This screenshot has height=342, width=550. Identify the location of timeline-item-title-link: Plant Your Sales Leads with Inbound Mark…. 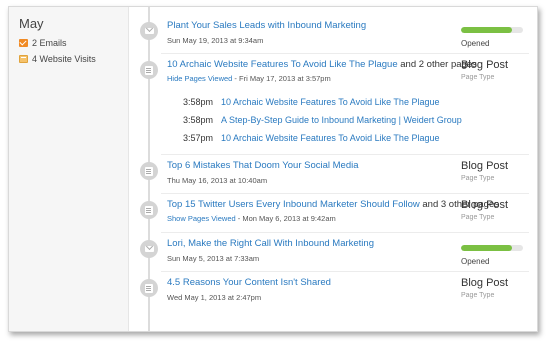
(266, 25).